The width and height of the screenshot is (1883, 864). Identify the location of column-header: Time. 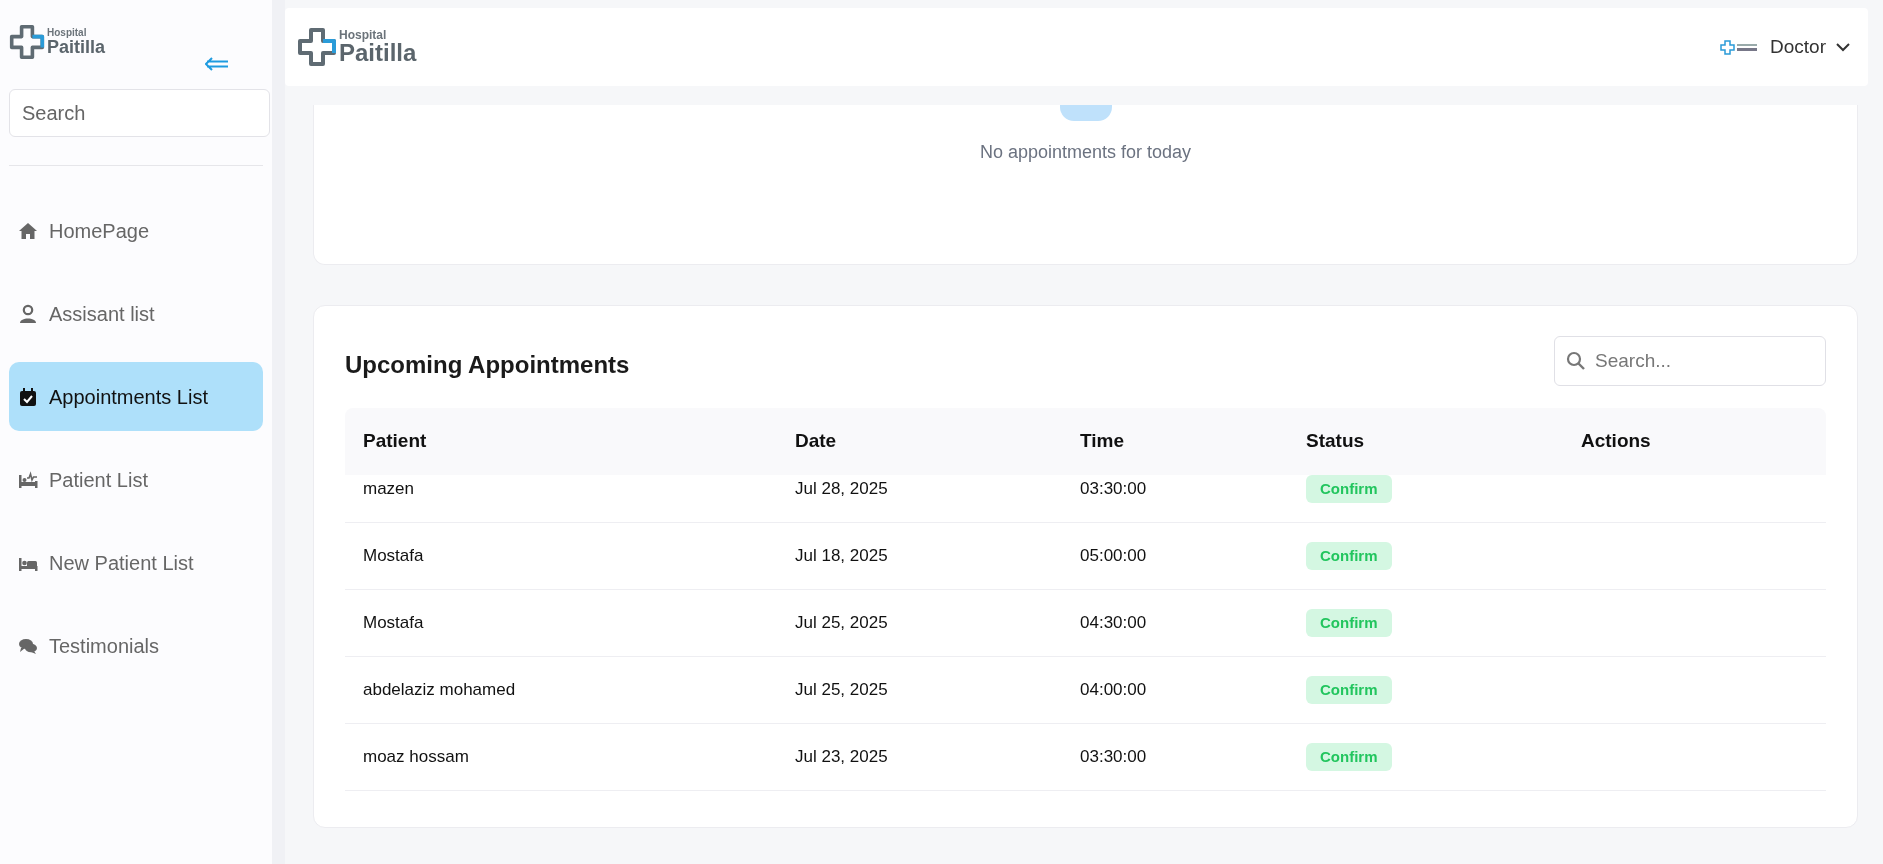
(1102, 441).